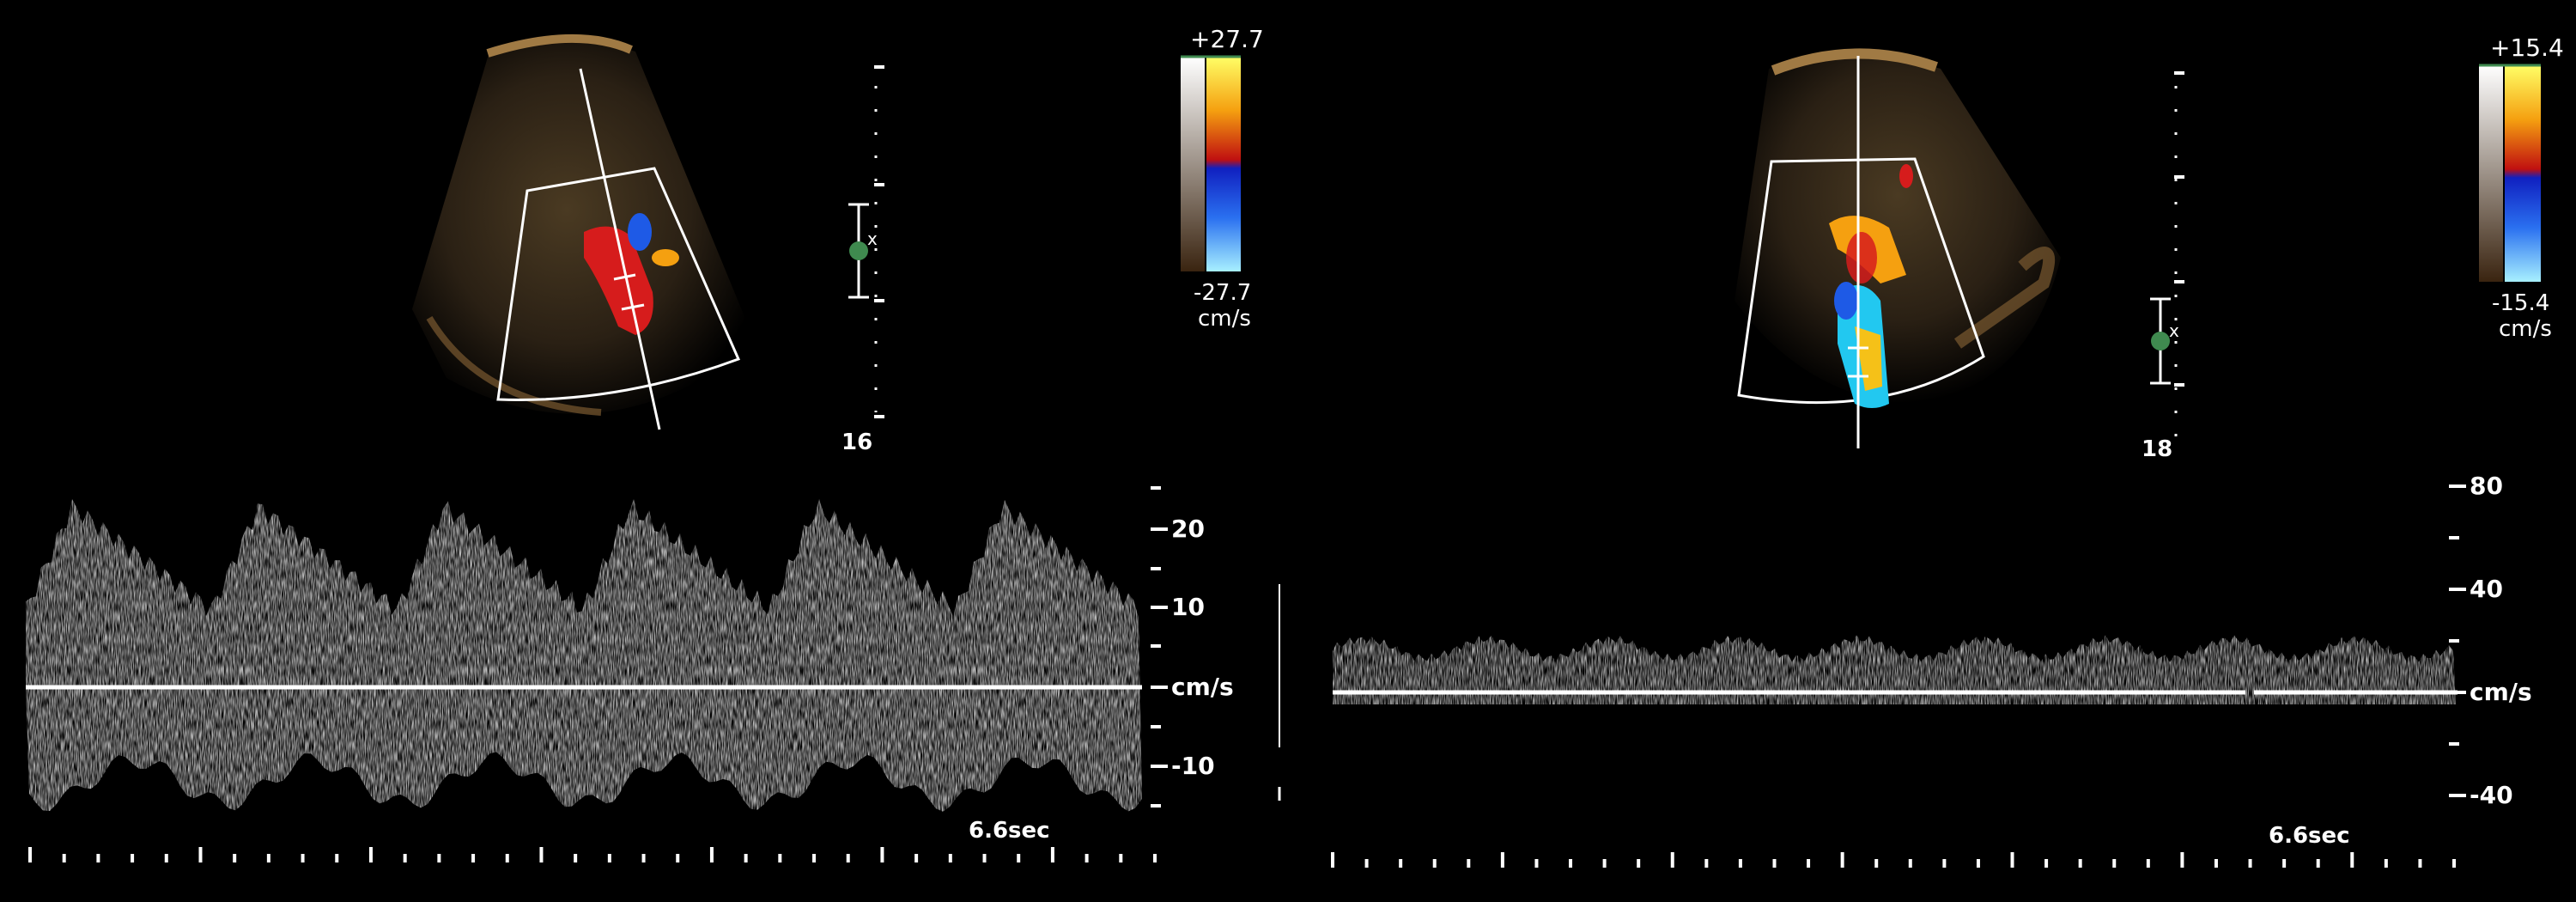 This screenshot has width=2576, height=902. Describe the element at coordinates (863, 251) in the screenshot. I see `focus-marker-icon: x` at that location.